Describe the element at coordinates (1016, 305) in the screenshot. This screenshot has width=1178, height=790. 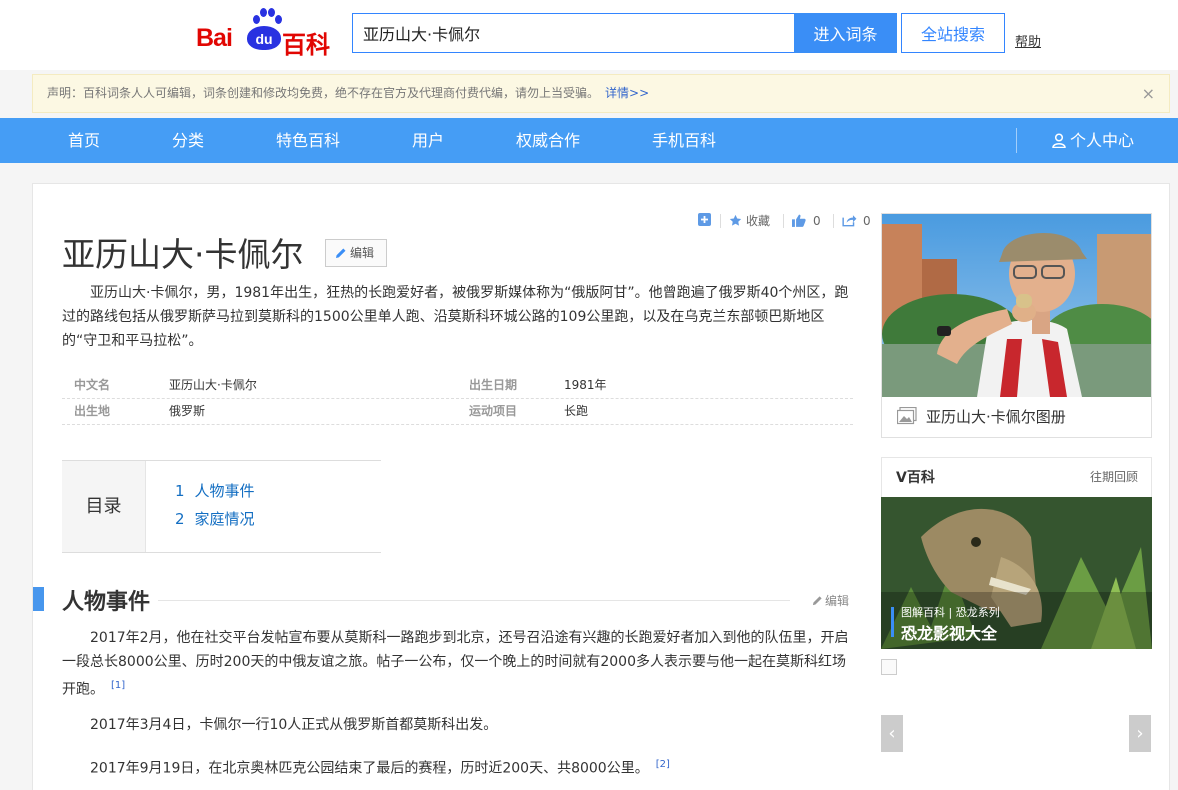
I see `album-photo` at that location.